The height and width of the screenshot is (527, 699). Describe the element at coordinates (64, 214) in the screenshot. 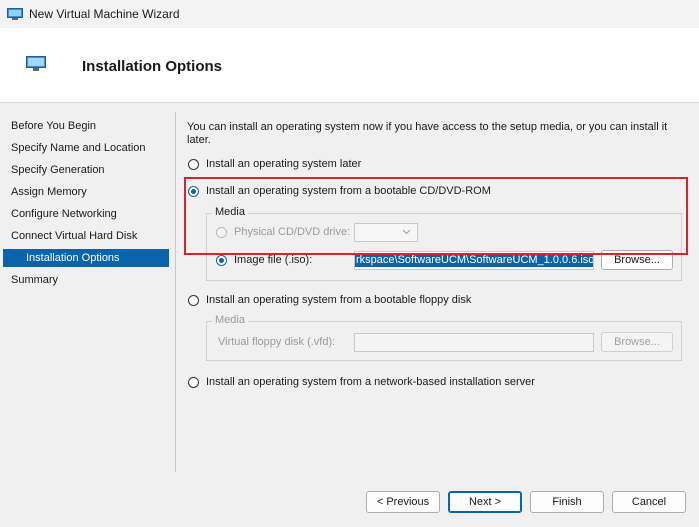

I see `step-configure-networking: Configure Networking` at that location.